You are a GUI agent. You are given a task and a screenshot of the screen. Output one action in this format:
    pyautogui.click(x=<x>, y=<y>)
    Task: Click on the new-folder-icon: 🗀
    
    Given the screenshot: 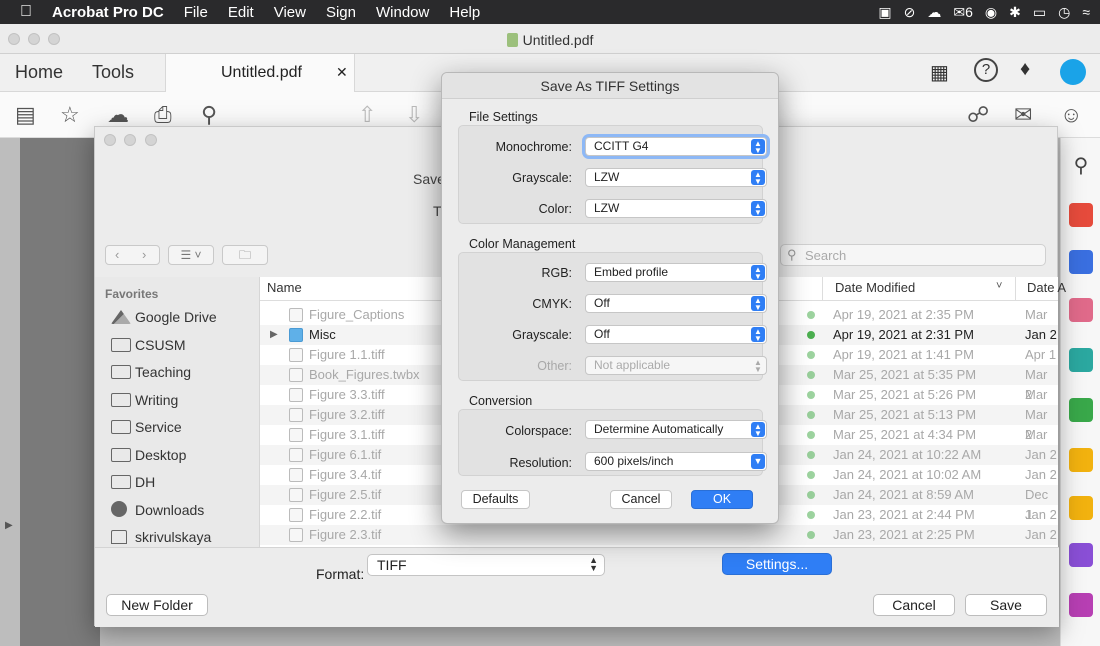 What is the action you would take?
    pyautogui.click(x=245, y=255)
    